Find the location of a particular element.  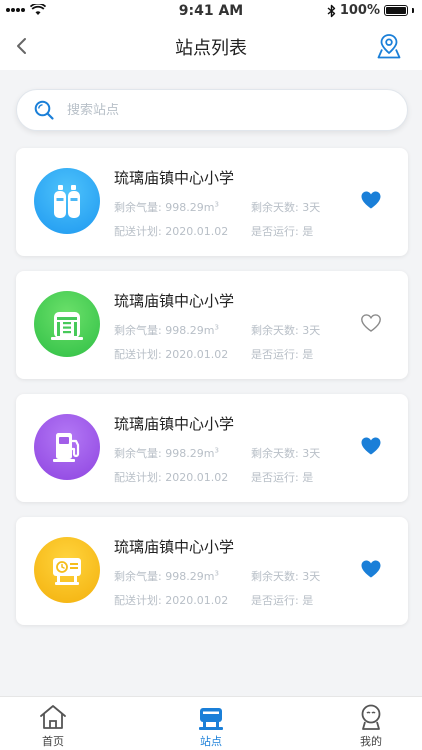

station-icon is located at coordinates (211, 719).